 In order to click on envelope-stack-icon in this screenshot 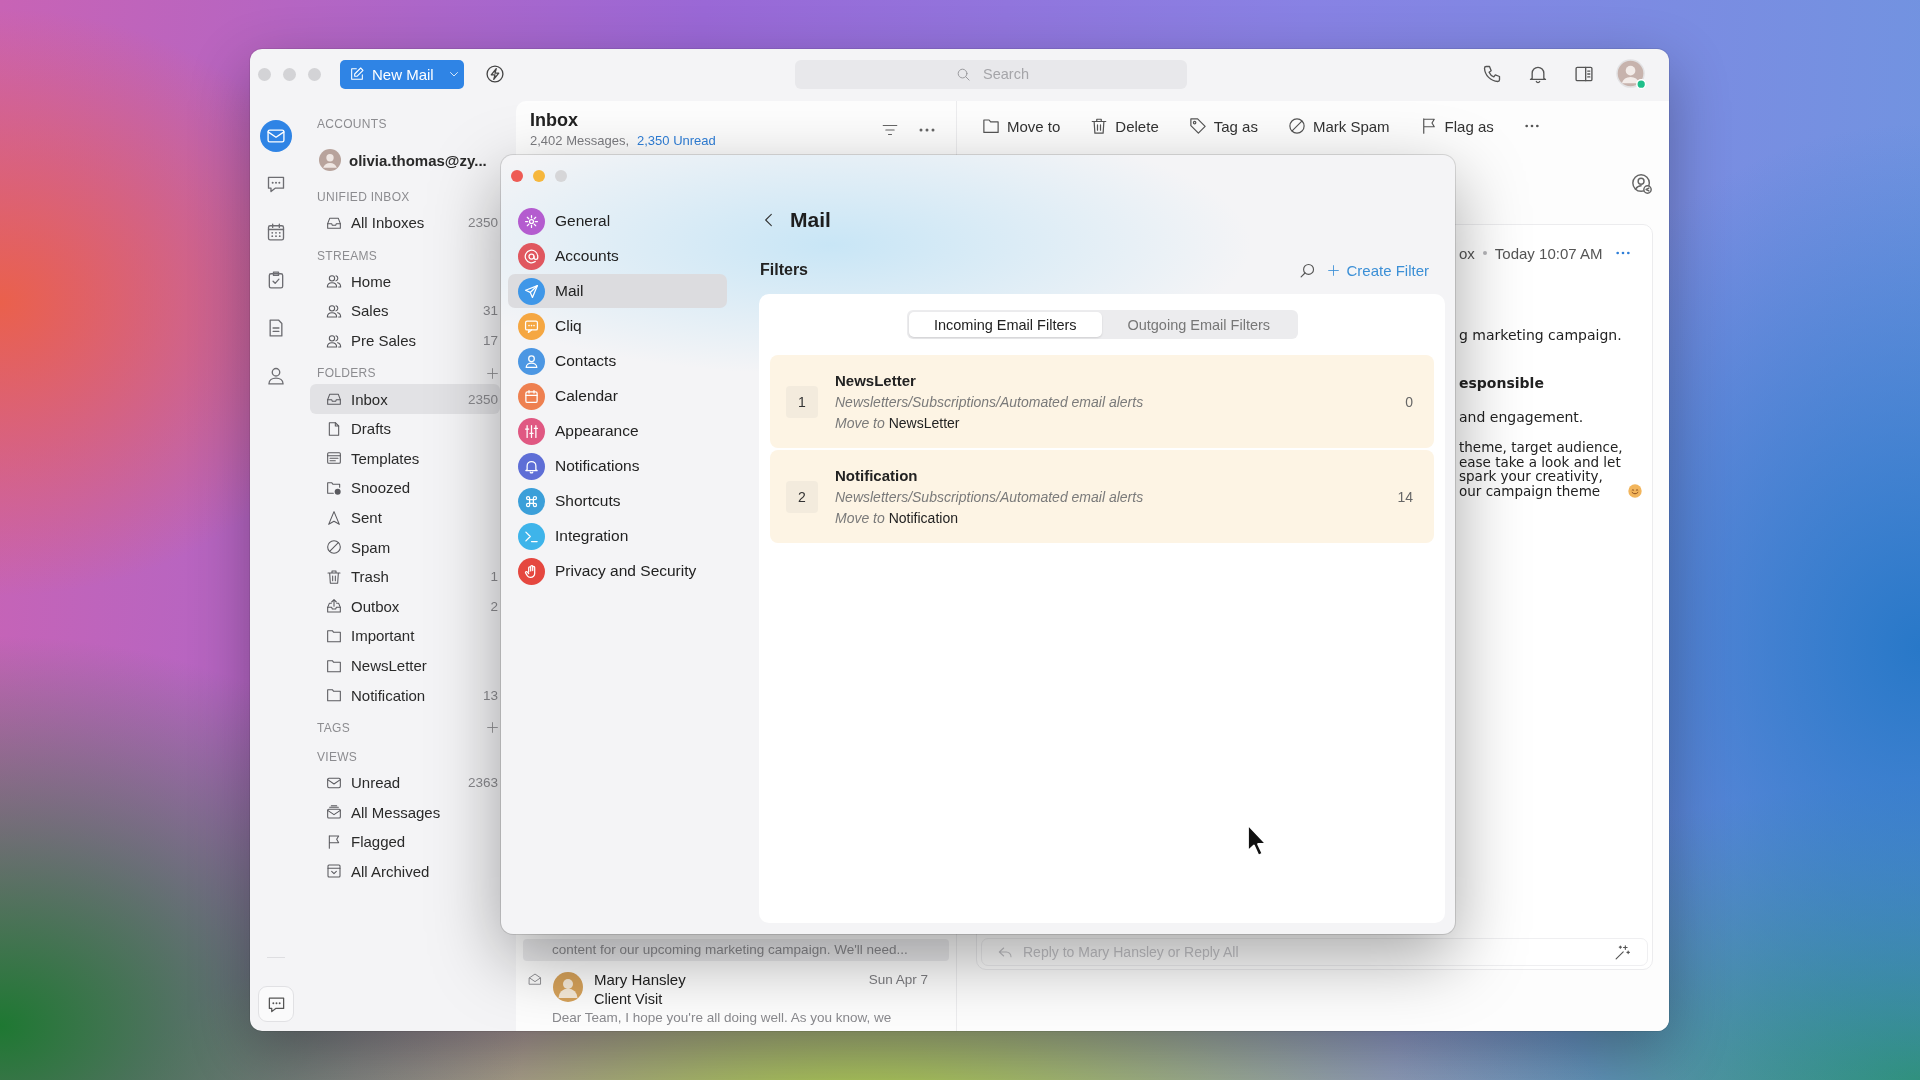, I will do `click(334, 812)`.